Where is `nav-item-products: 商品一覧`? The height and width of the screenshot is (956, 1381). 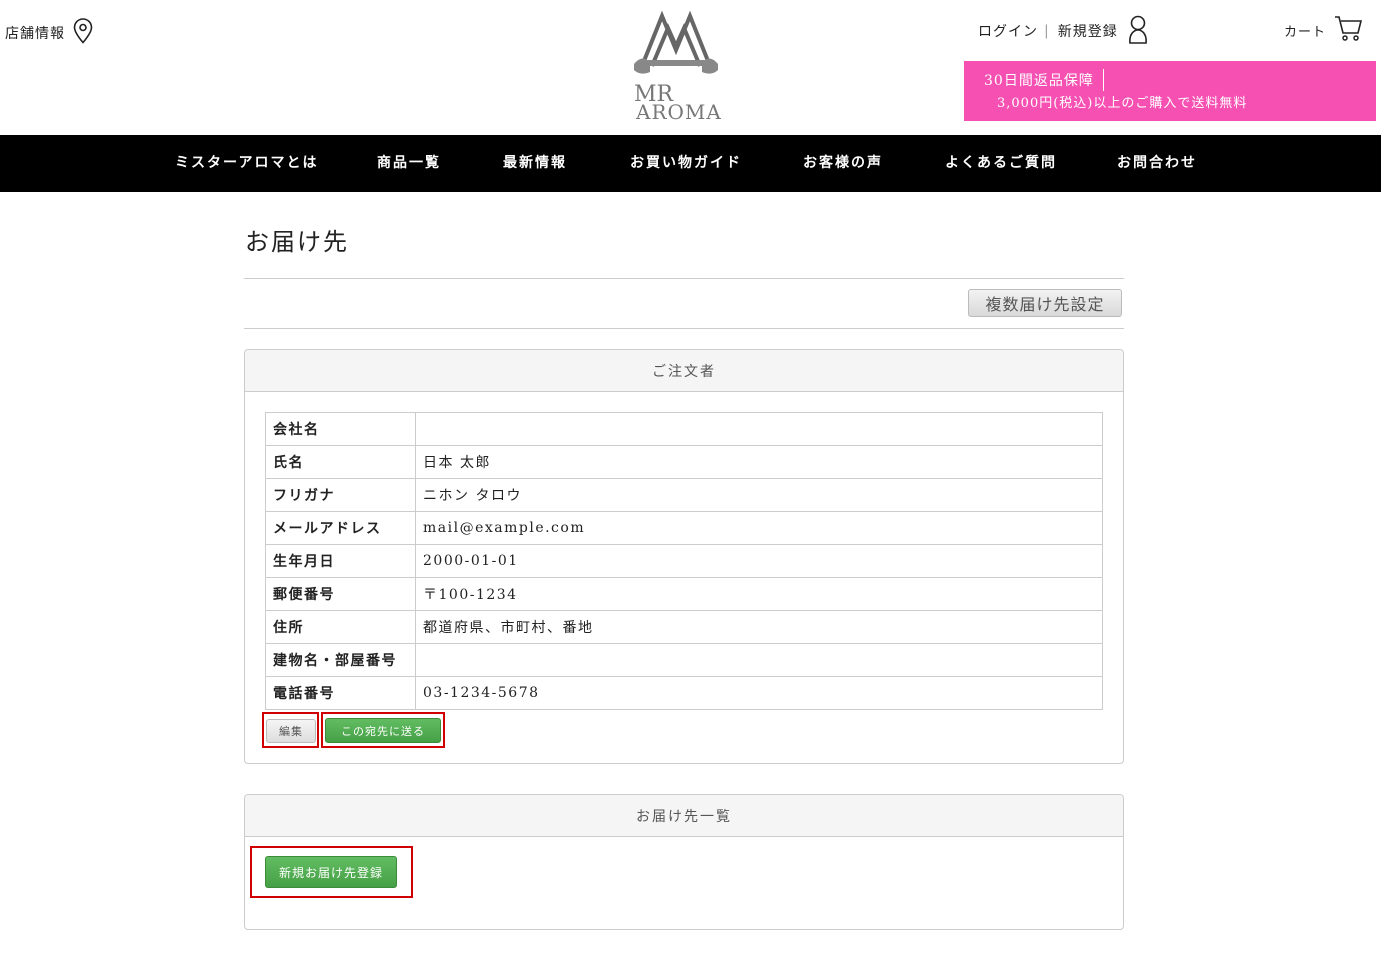 nav-item-products: 商品一覧 is located at coordinates (409, 162).